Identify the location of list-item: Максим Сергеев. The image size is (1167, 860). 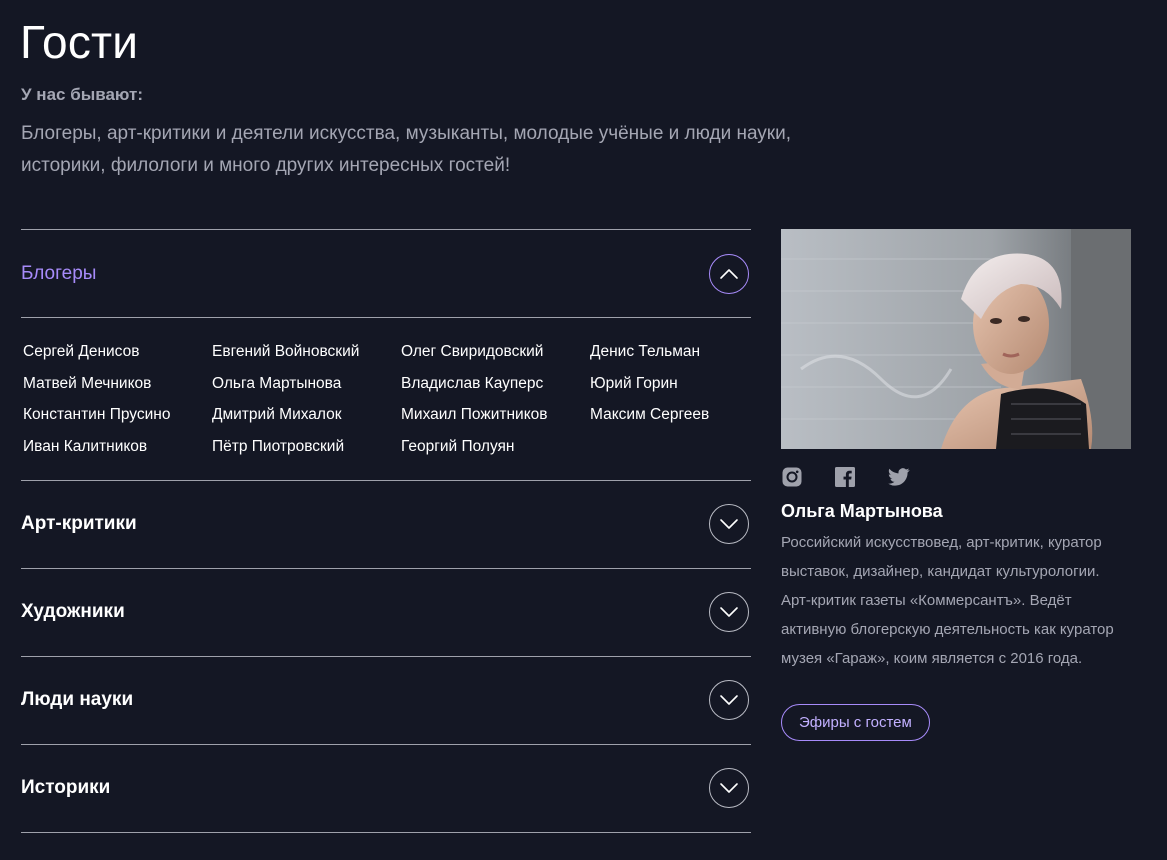
(670, 415).